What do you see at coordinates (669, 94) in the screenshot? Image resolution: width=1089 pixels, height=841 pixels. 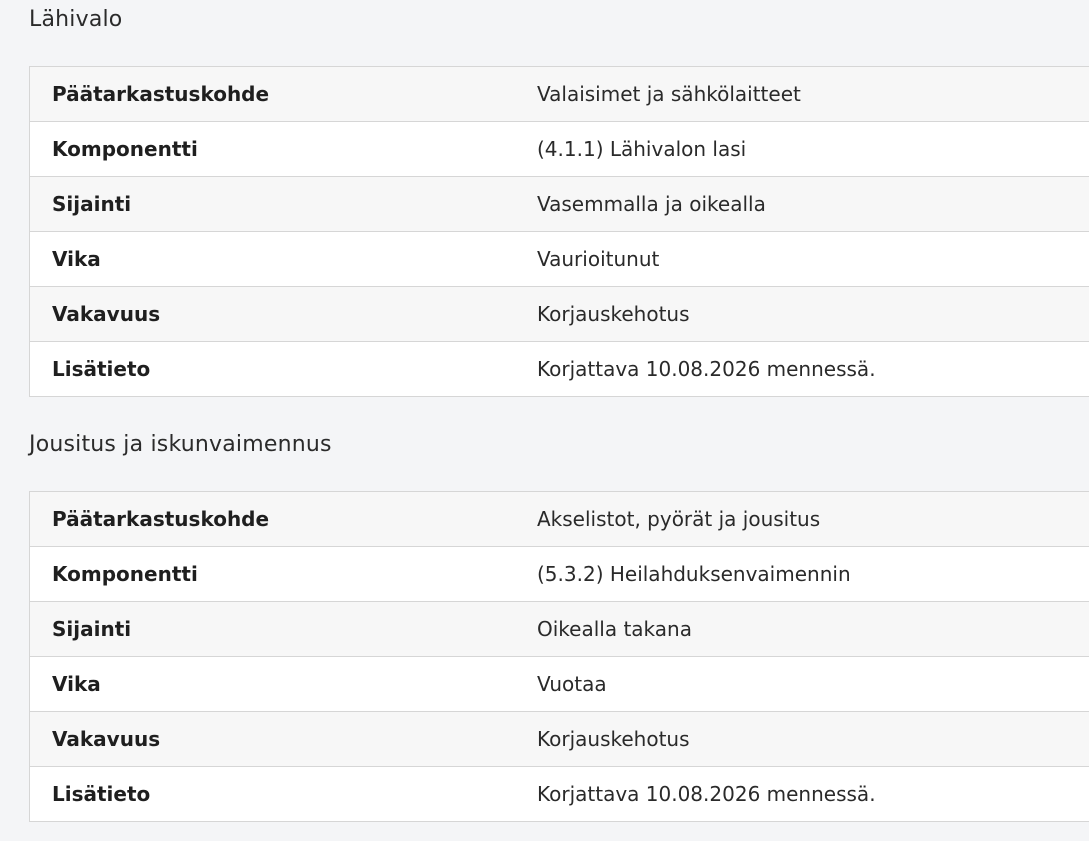 I see `row-value: Valaisimet ja sähkölaitteet` at bounding box center [669, 94].